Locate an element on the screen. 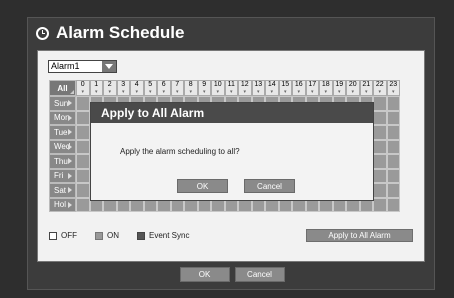 The height and width of the screenshot is (298, 454). day-cell: Fri is located at coordinates (62, 175).